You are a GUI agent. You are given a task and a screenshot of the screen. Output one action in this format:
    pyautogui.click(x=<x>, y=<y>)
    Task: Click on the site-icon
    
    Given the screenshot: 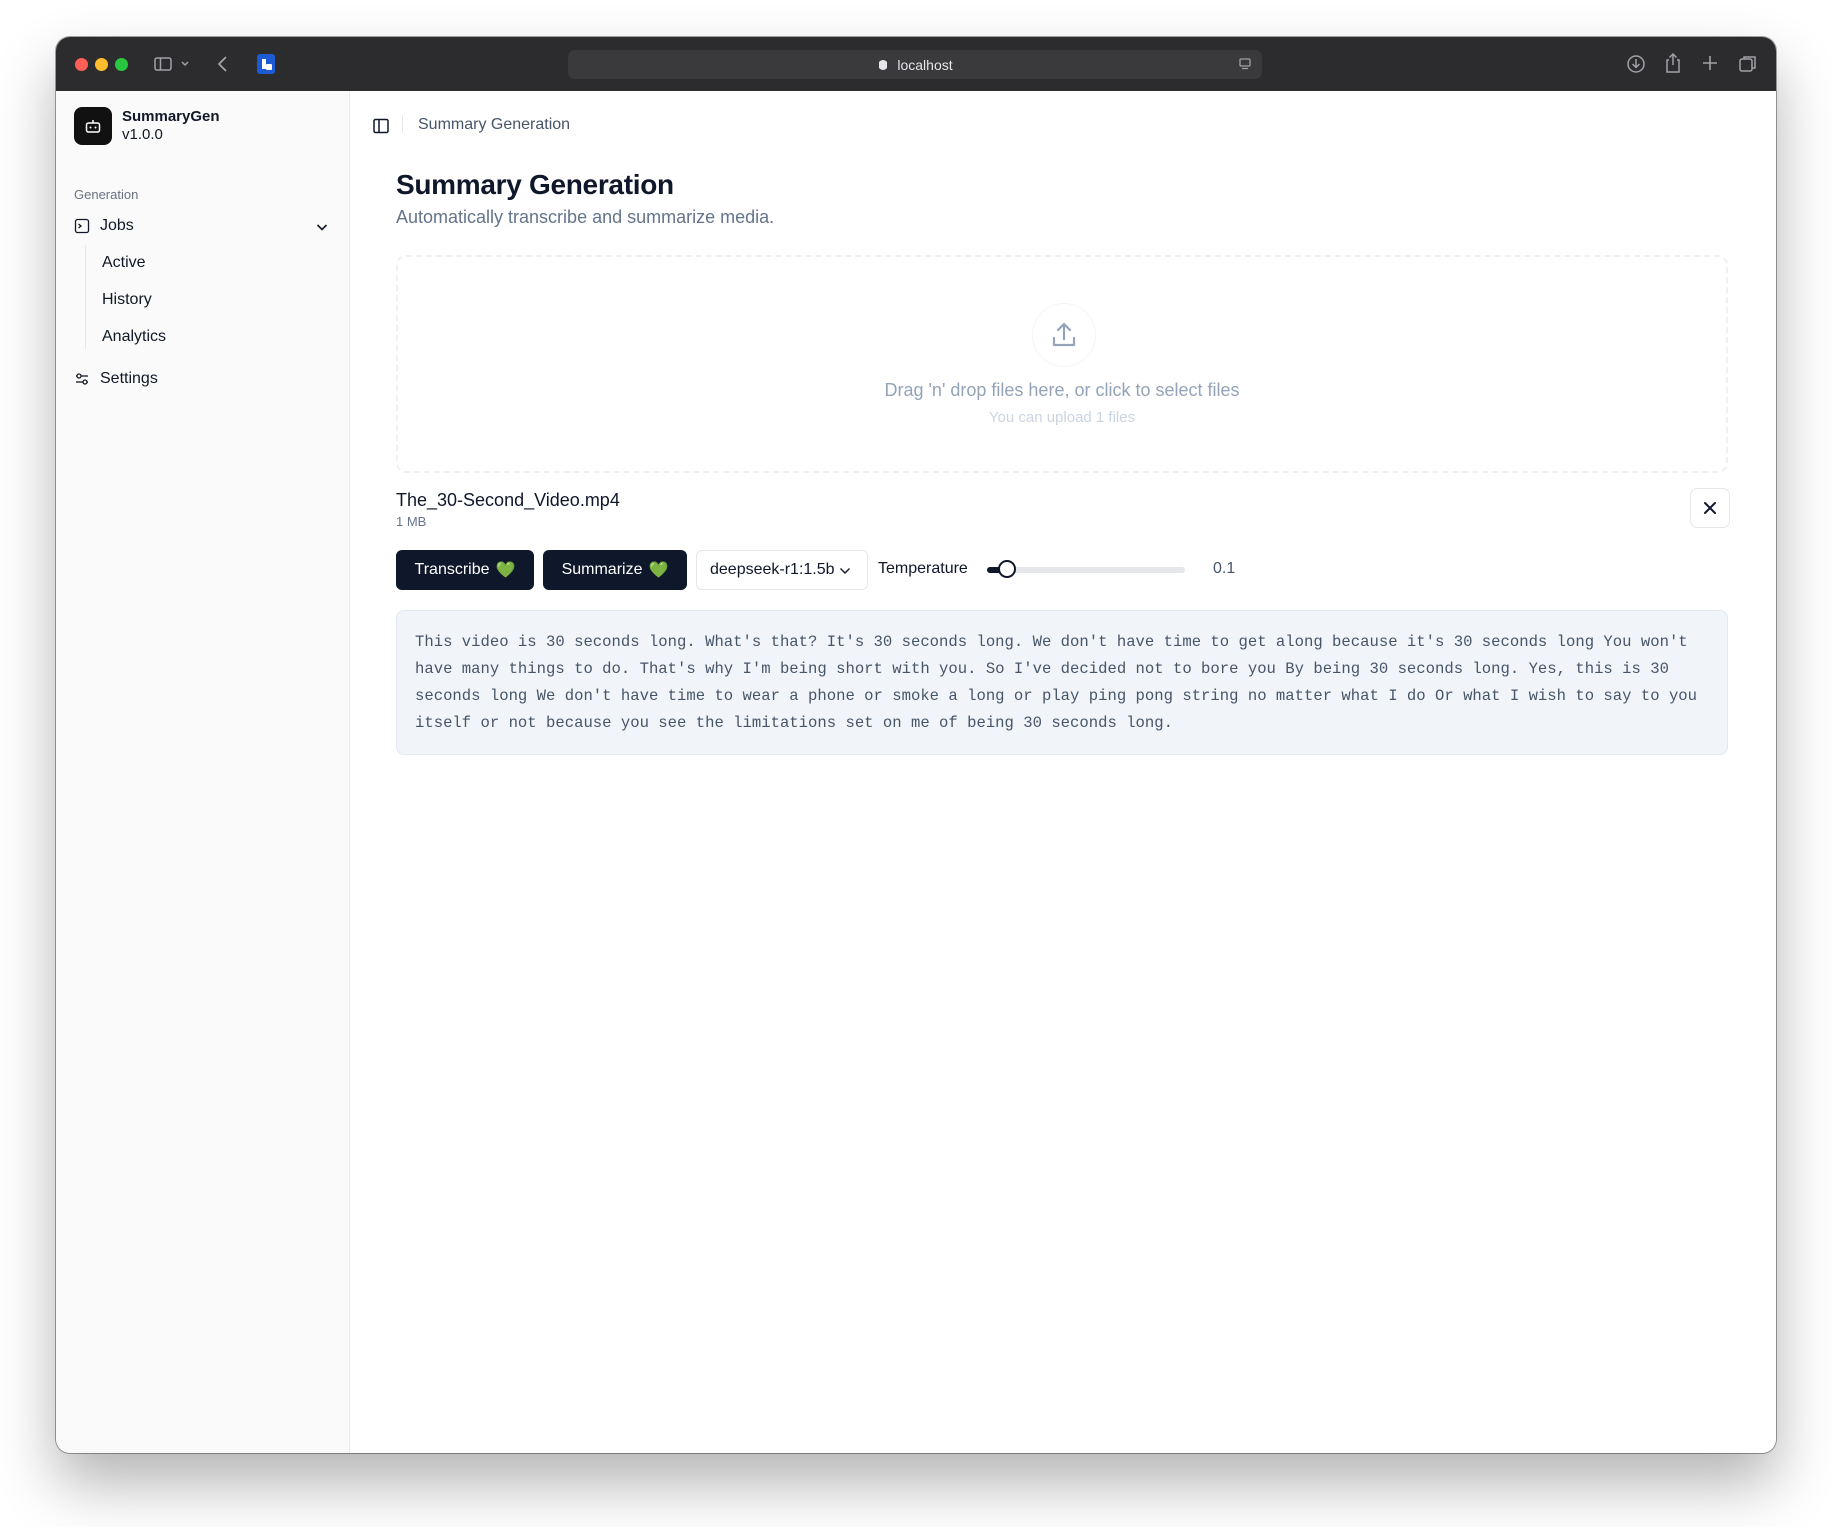 What is the action you would take?
    pyautogui.click(x=883, y=64)
    